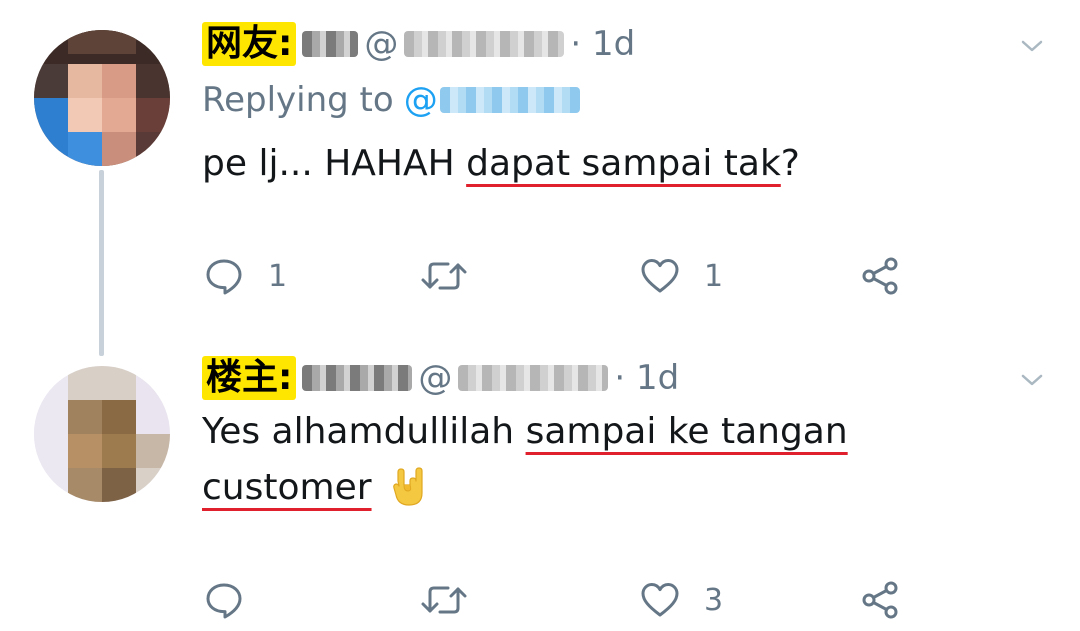 This screenshot has width=1080, height=631. What do you see at coordinates (790, 163) in the screenshot?
I see `reply-text-suffix: ?` at bounding box center [790, 163].